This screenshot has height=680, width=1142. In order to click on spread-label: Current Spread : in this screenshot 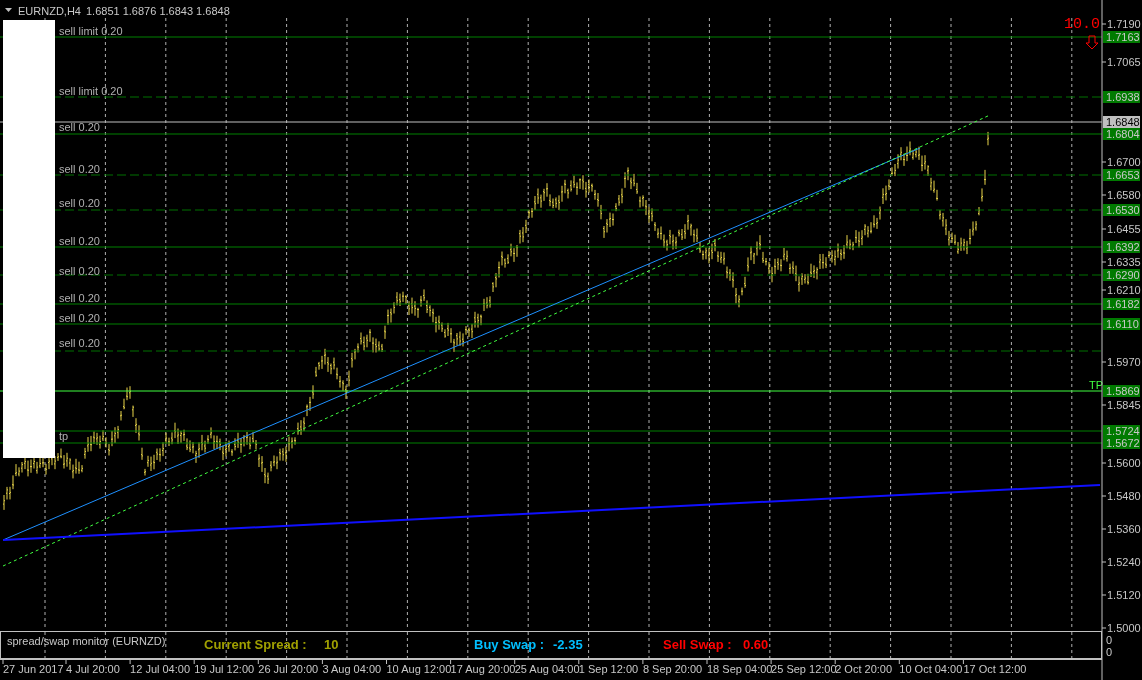, I will do `click(255, 644)`.